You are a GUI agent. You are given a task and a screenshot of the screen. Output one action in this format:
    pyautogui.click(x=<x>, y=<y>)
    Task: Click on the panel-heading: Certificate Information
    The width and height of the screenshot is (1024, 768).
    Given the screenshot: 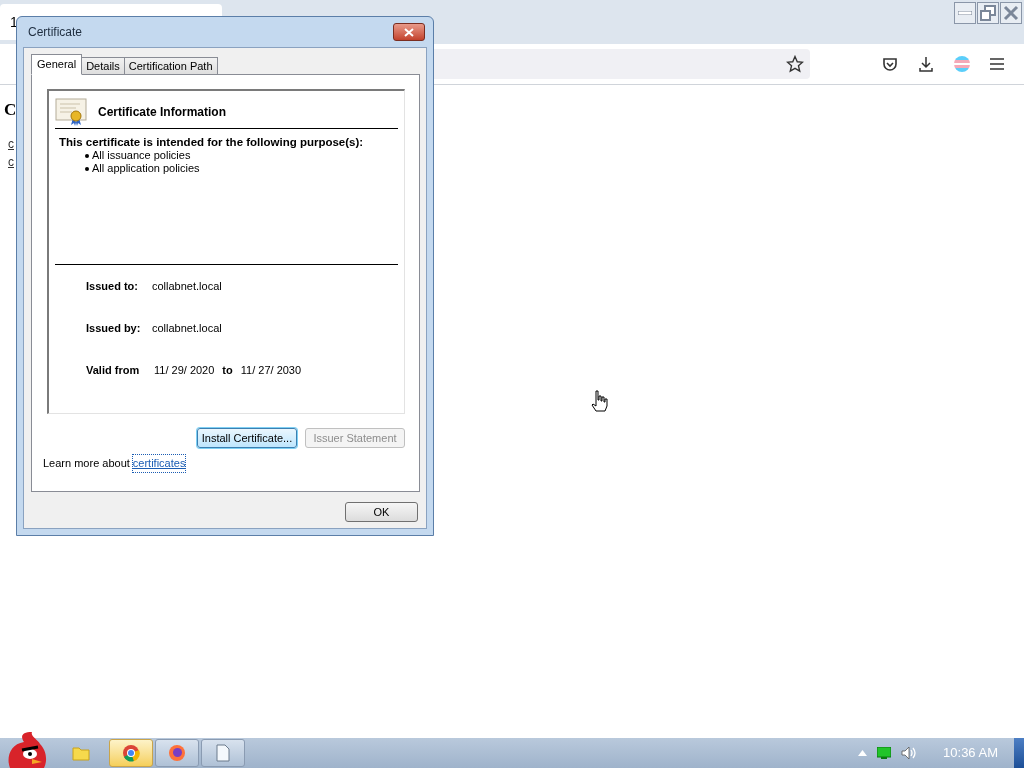 What is the action you would take?
    pyautogui.click(x=162, y=112)
    